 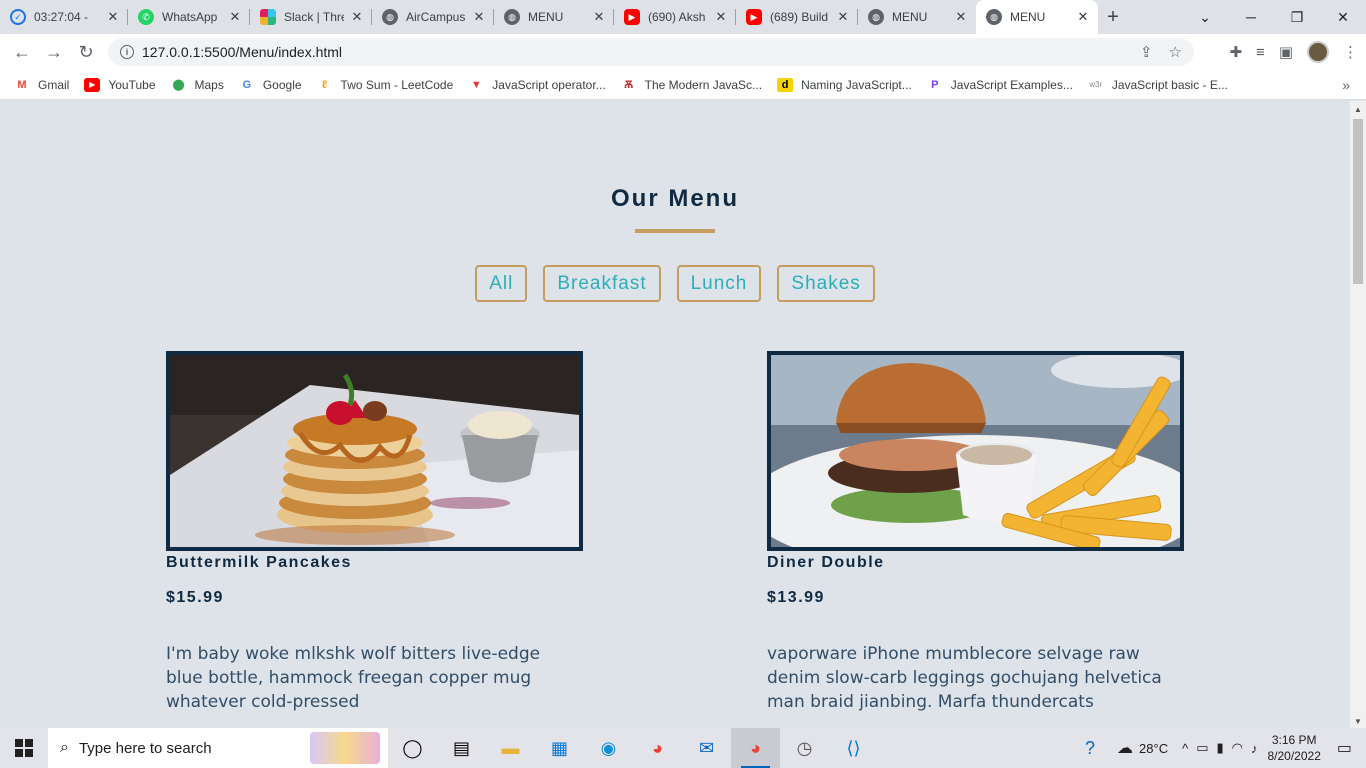 I want to click on notifications-icon: ▭, so click(x=1344, y=748).